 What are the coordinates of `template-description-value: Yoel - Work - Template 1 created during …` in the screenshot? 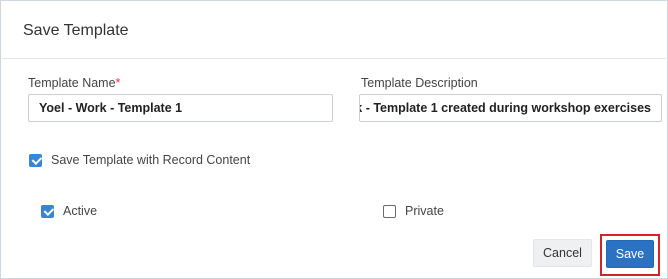 It's located at (505, 108).